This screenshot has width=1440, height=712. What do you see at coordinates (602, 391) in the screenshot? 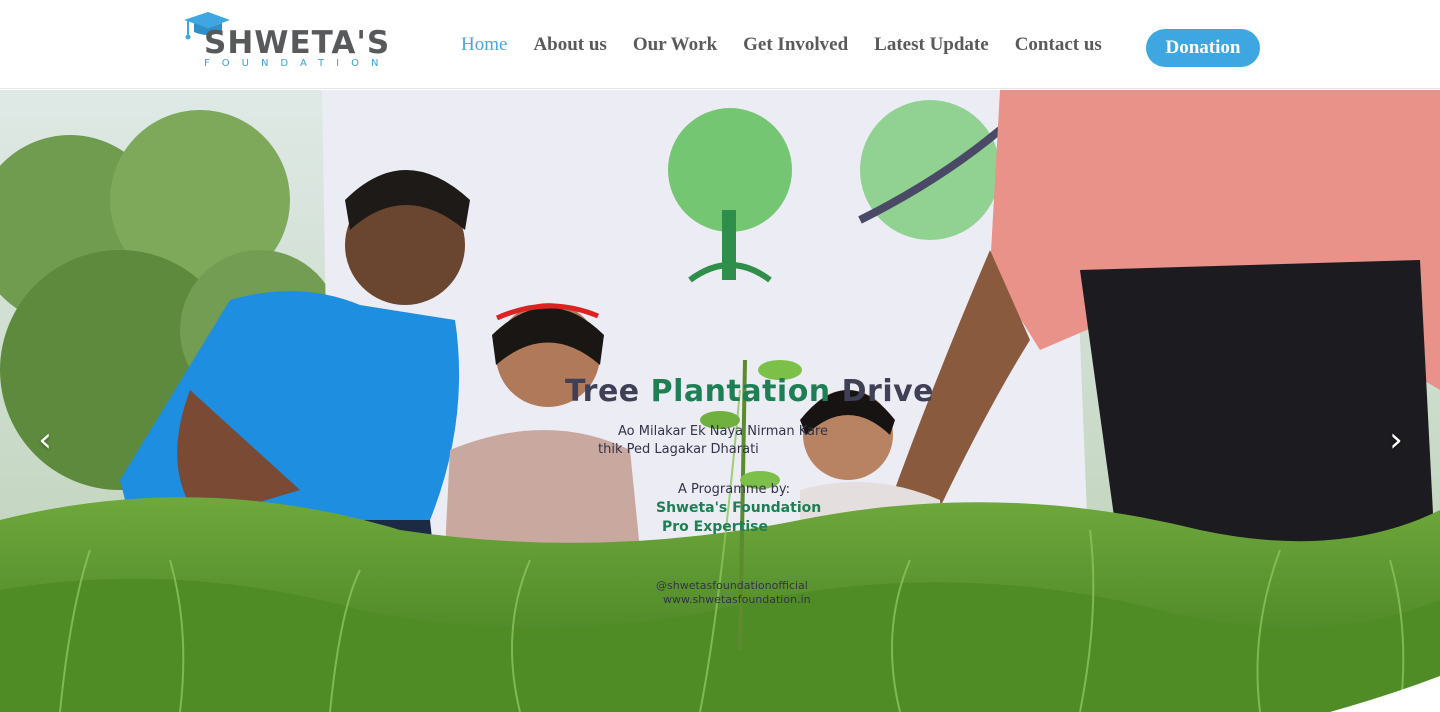
I see `banner-title-prefix: Tree` at bounding box center [602, 391].